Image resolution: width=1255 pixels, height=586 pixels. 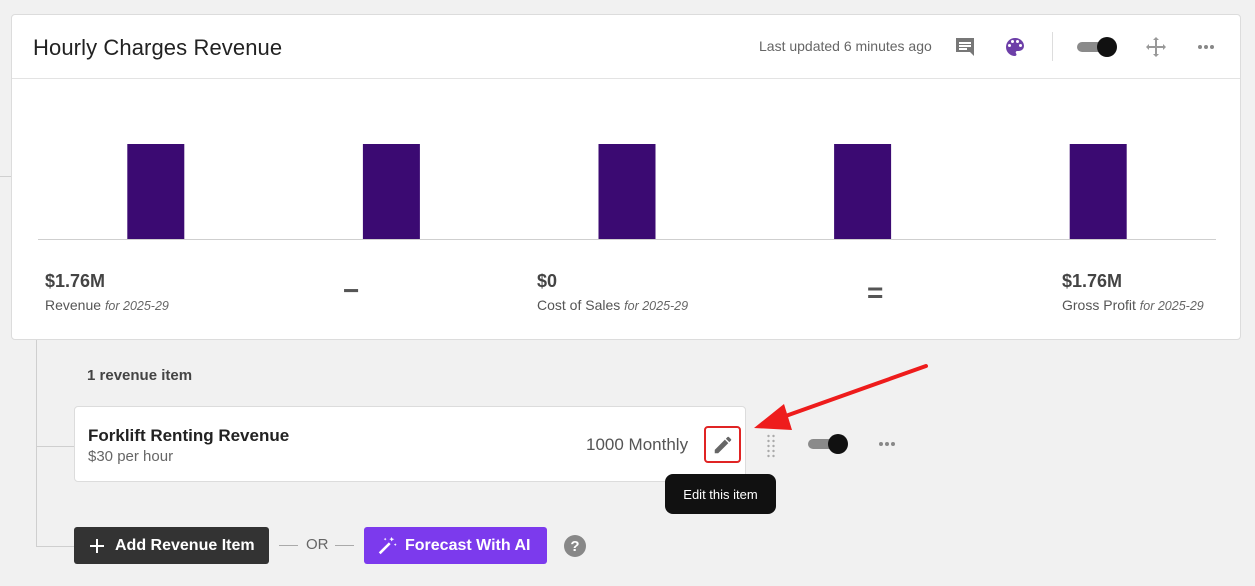 I want to click on annotation-arrow, so click(x=841, y=397).